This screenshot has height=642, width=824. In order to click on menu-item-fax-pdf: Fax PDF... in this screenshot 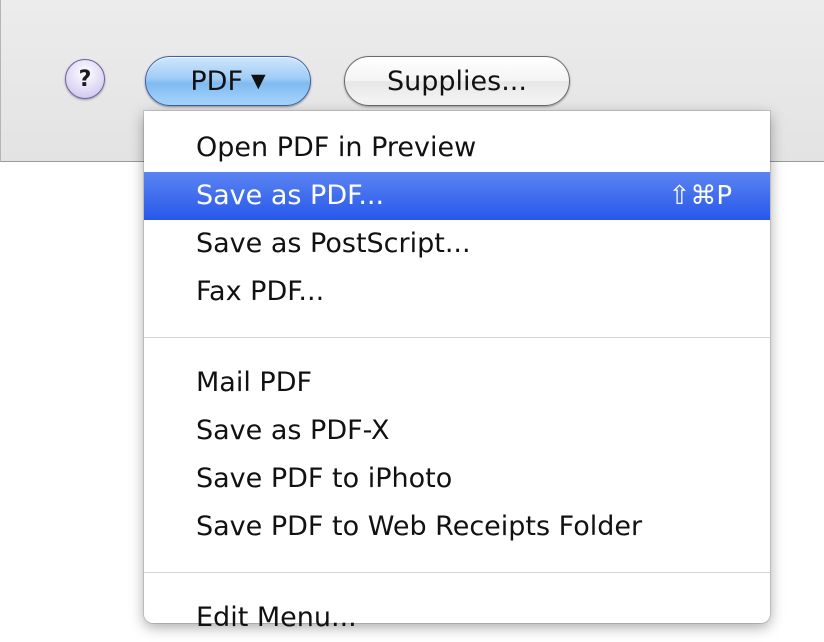, I will do `click(457, 292)`.